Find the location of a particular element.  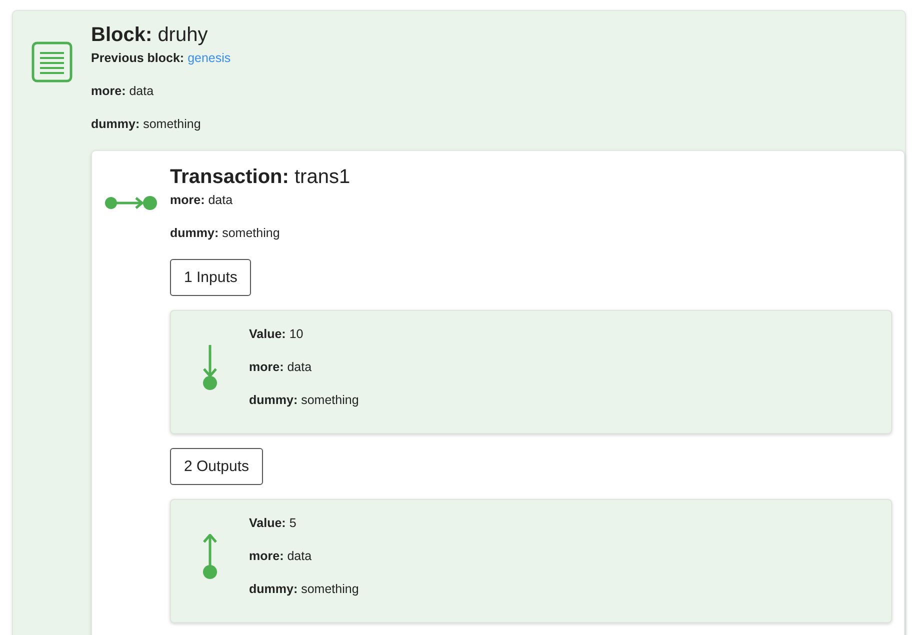

block-title: Block: druhy is located at coordinates (150, 35).